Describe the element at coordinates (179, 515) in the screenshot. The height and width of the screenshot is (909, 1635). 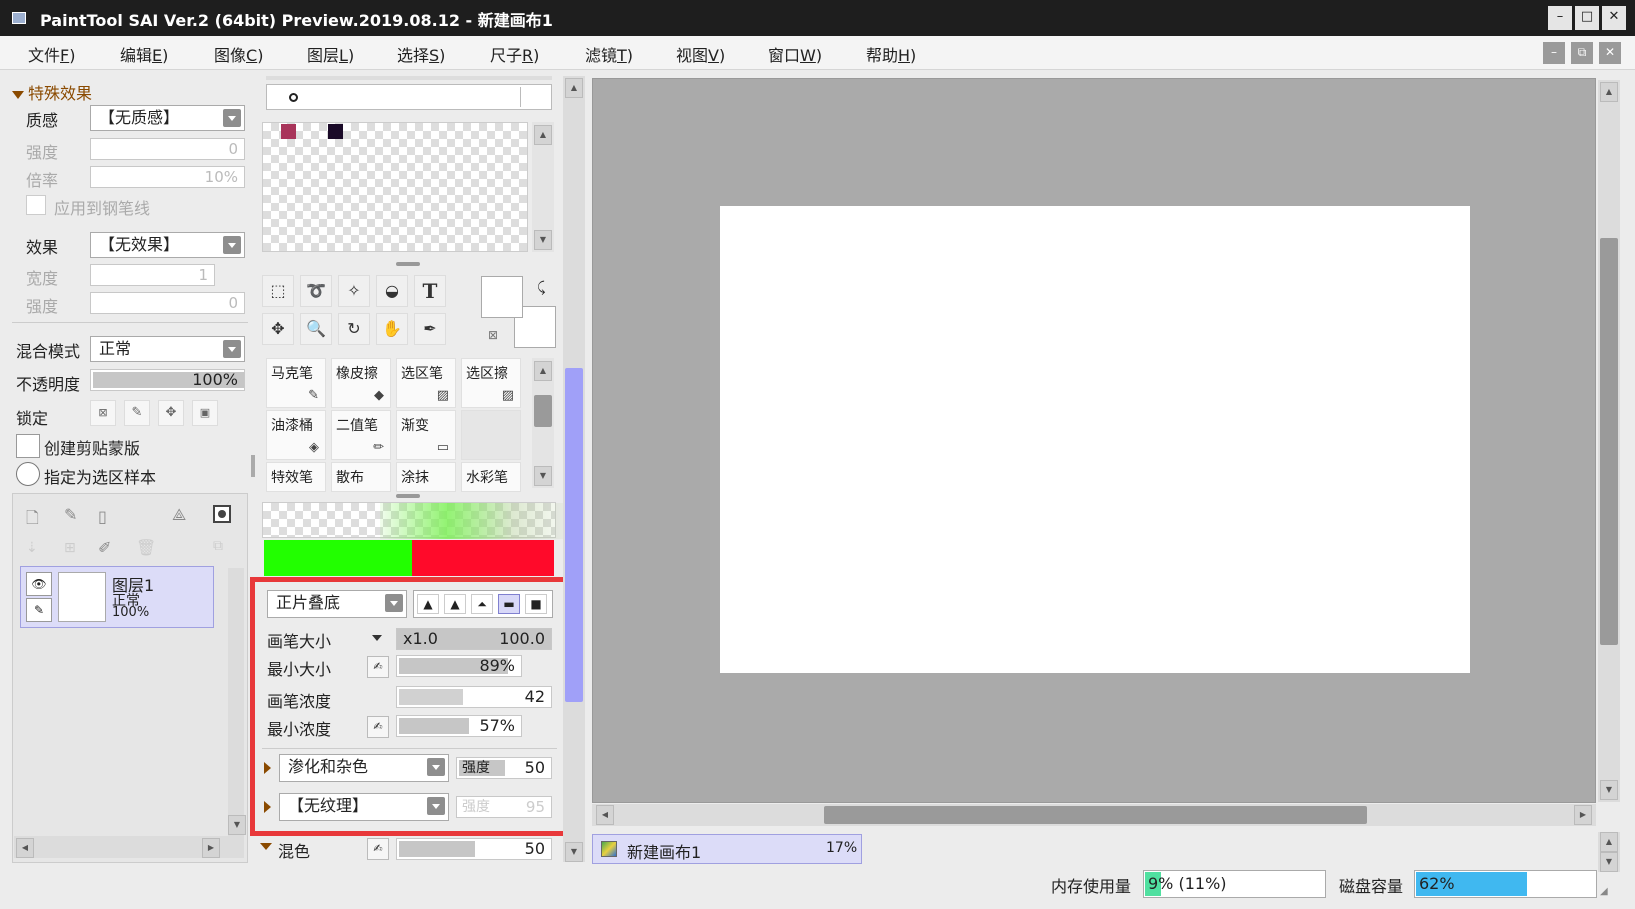
I see `layer-effect-icon: ⟁` at that location.